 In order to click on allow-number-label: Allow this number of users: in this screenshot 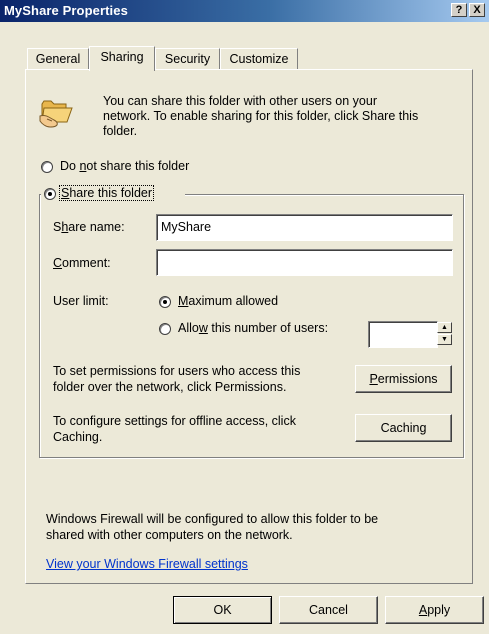, I will do `click(253, 328)`.